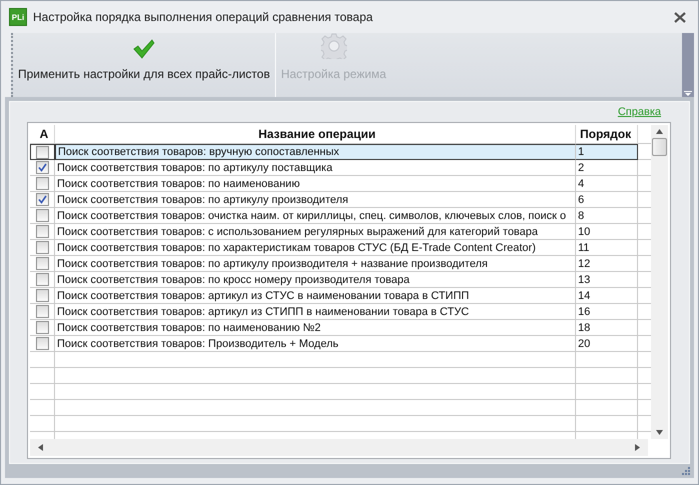  Describe the element at coordinates (315, 296) in the screenshot. I see `table-cell: Поиск соответствия товаров: артикул из СТУС в наименовании товара в СТИПП` at that location.